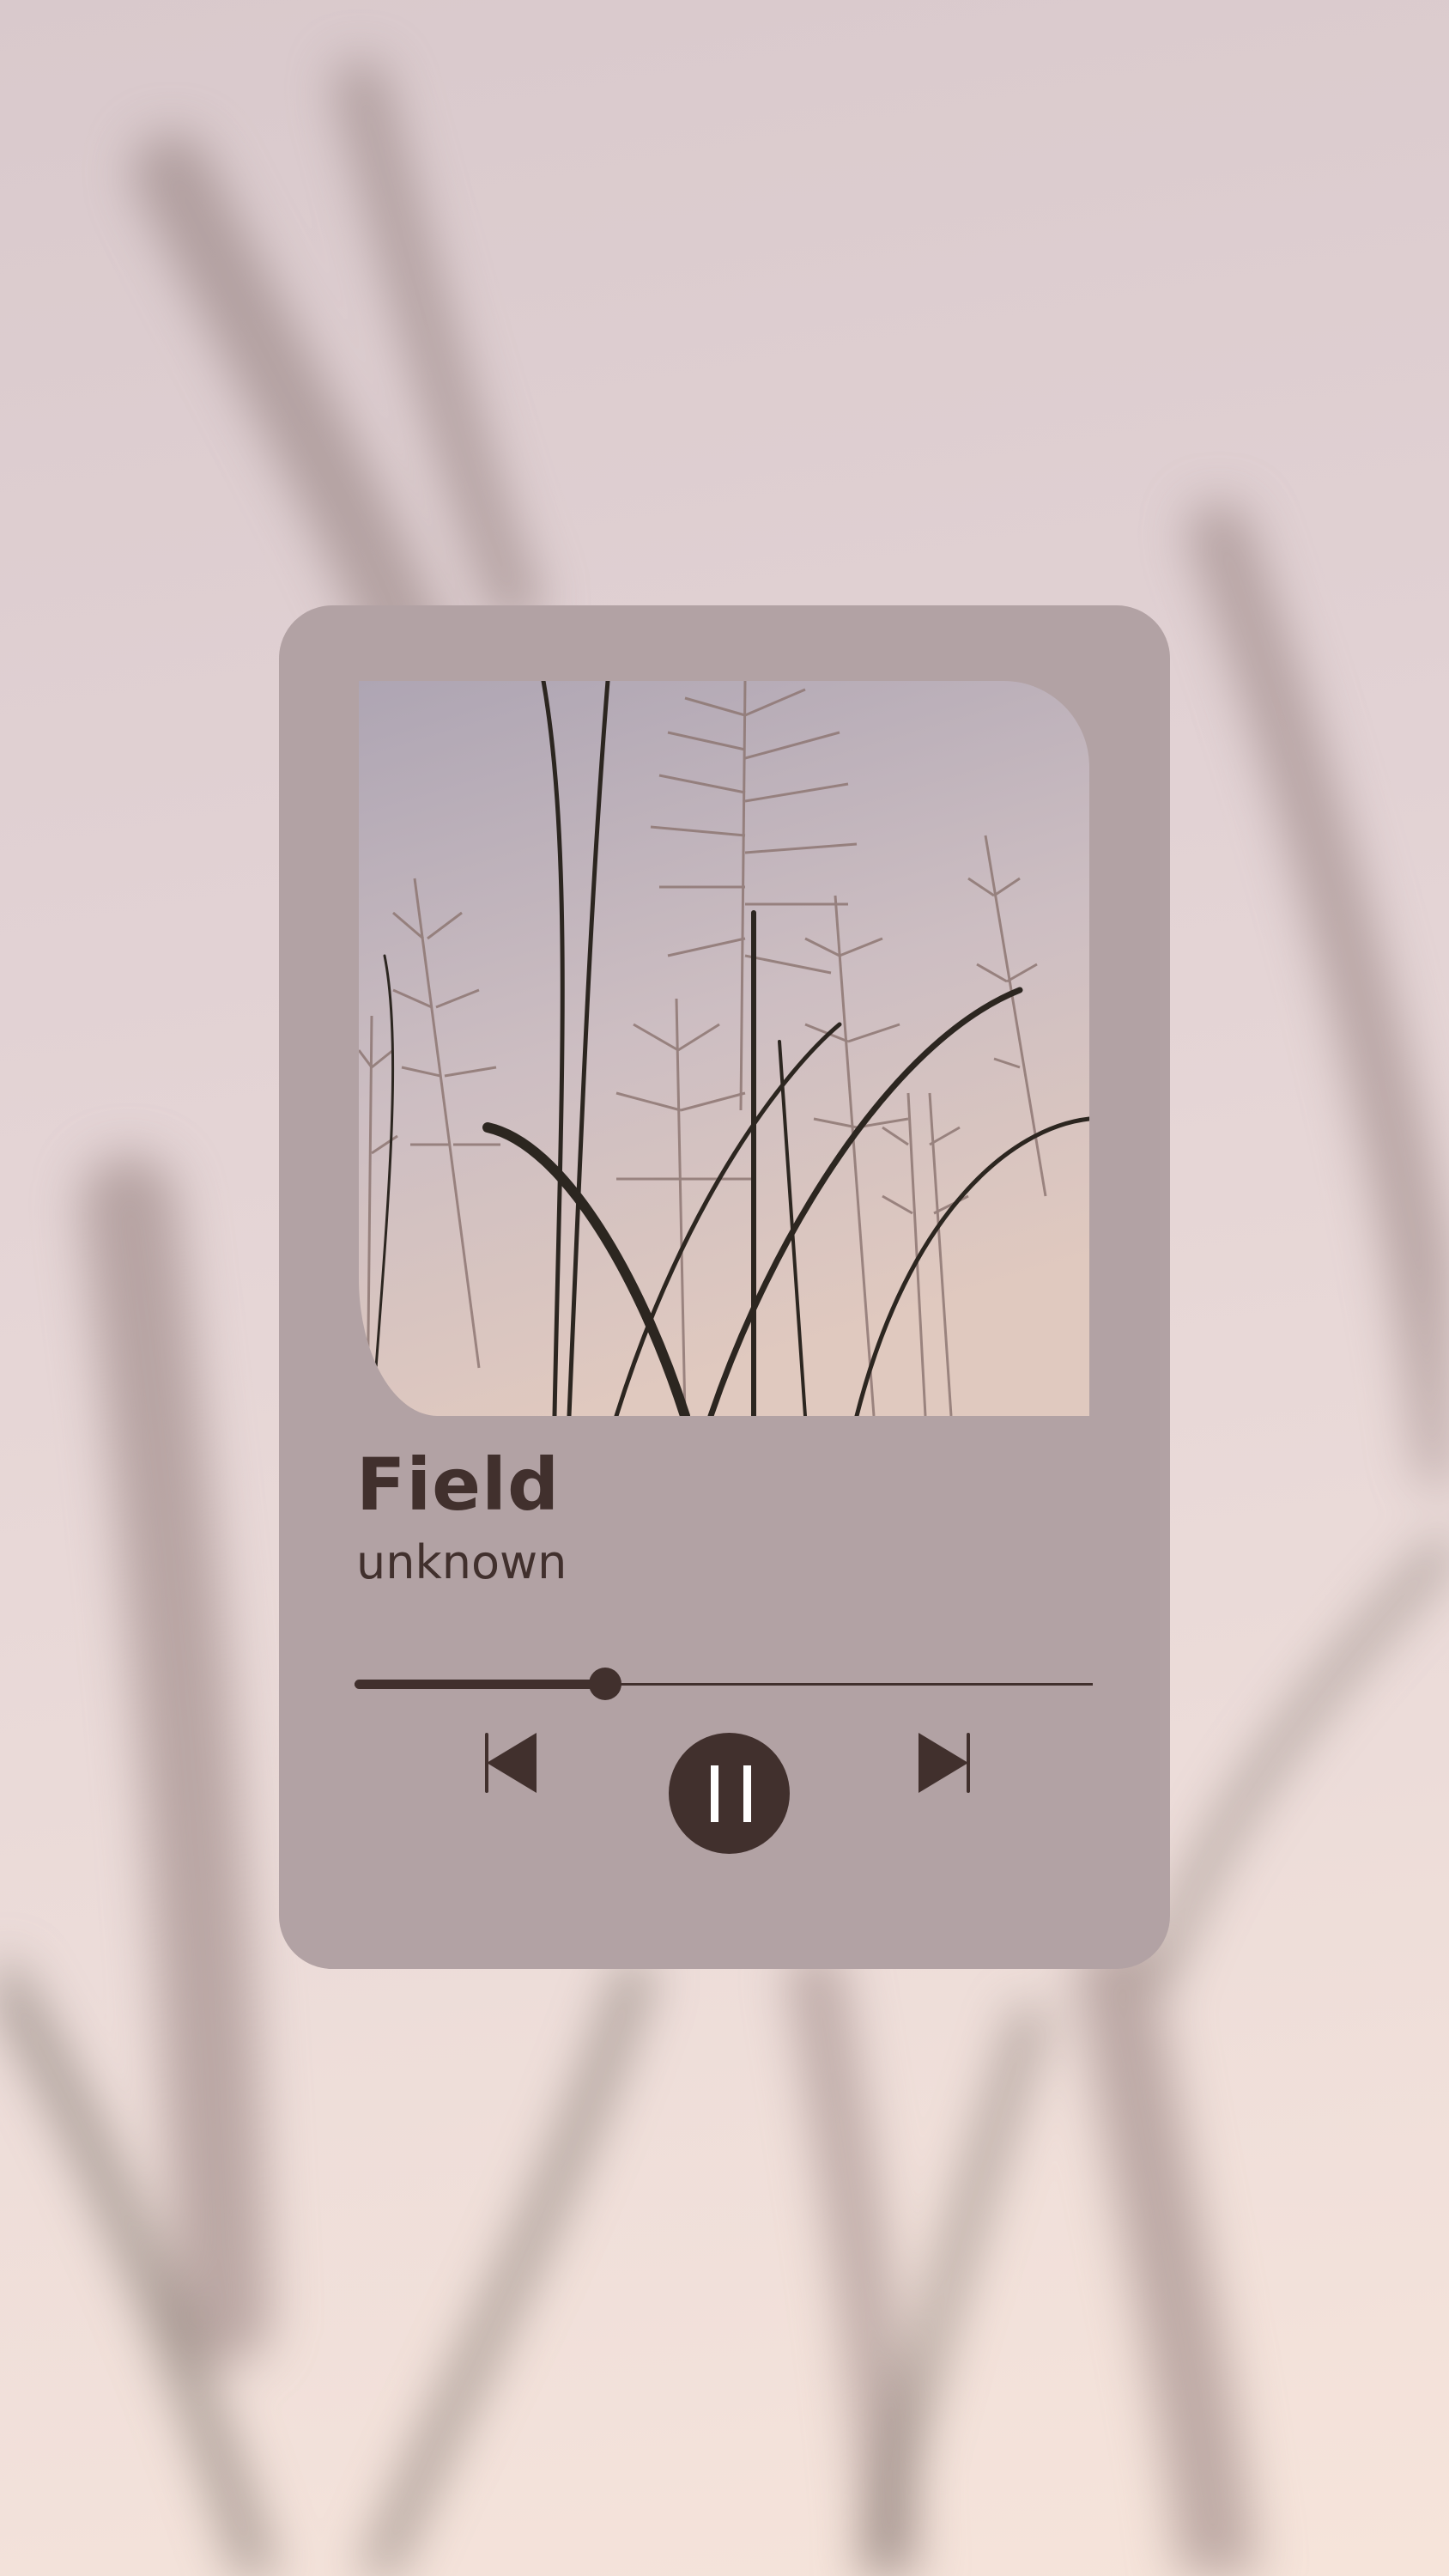 This screenshot has height=2576, width=1449. Describe the element at coordinates (461, 1562) in the screenshot. I see `track-artist: unknown` at that location.